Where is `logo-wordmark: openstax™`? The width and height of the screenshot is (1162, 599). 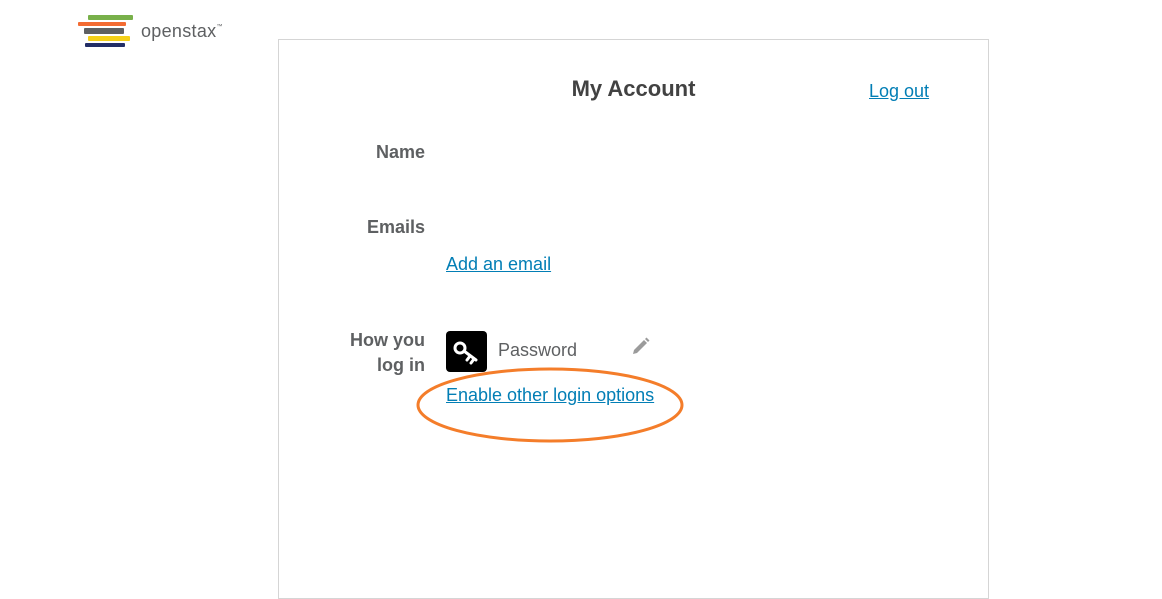
logo-wordmark: openstax™ is located at coordinates (182, 31).